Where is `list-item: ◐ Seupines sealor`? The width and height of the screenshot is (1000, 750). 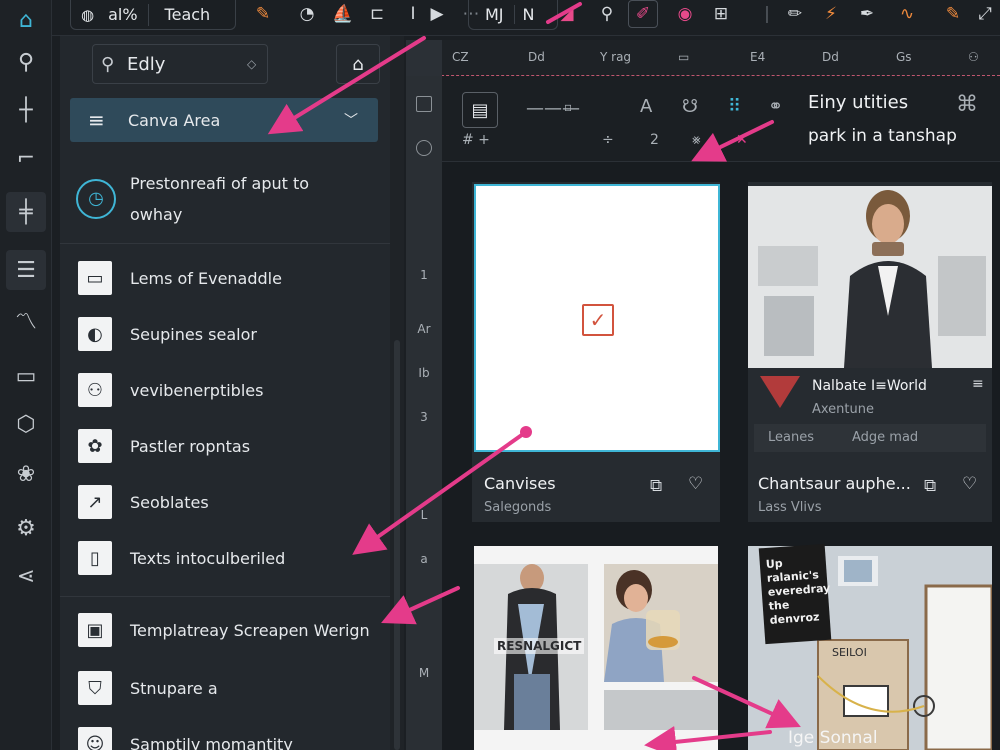 list-item: ◐ Seupines sealor is located at coordinates (225, 334).